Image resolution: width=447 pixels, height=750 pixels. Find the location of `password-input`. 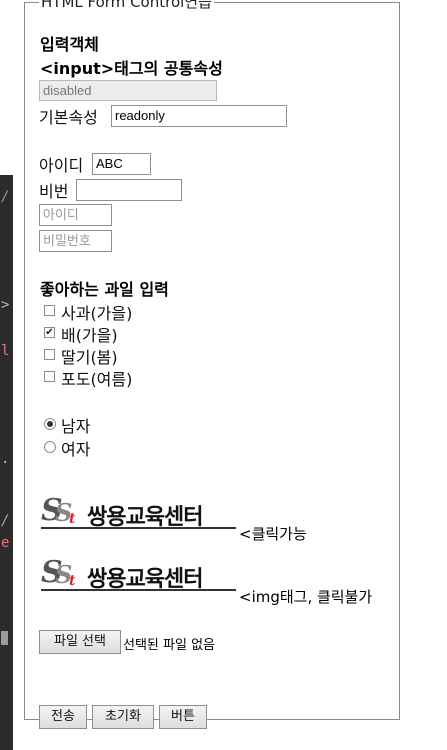

password-input is located at coordinates (129, 190).